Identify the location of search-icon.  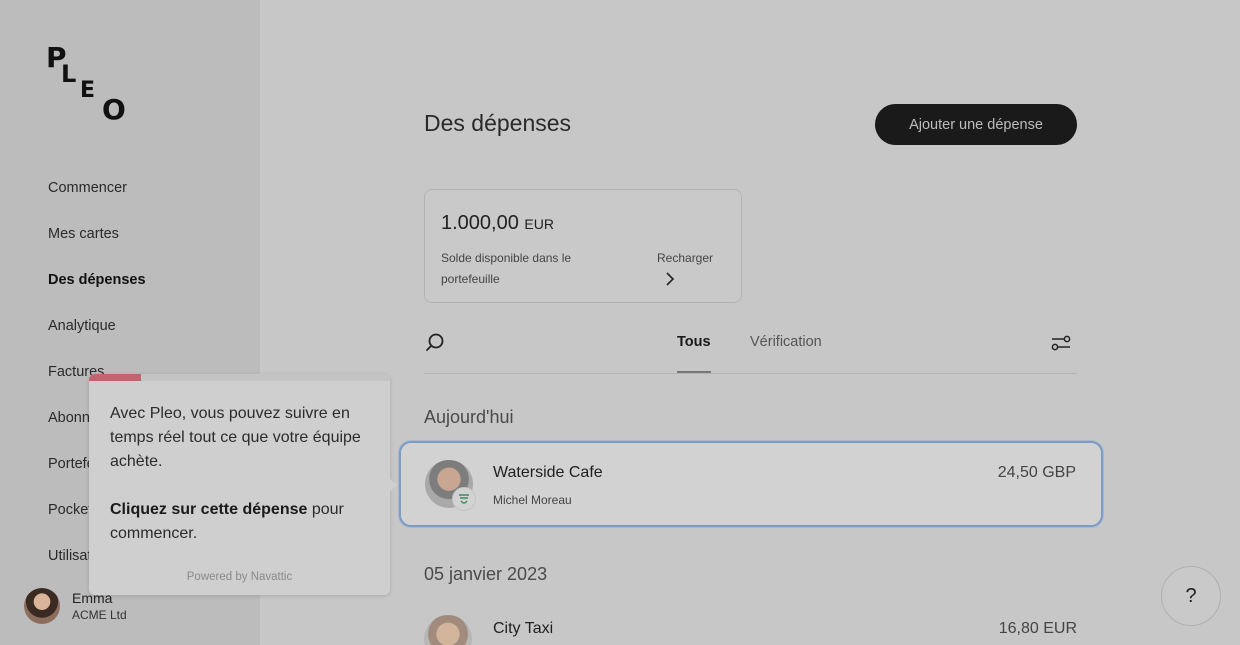
(435, 343).